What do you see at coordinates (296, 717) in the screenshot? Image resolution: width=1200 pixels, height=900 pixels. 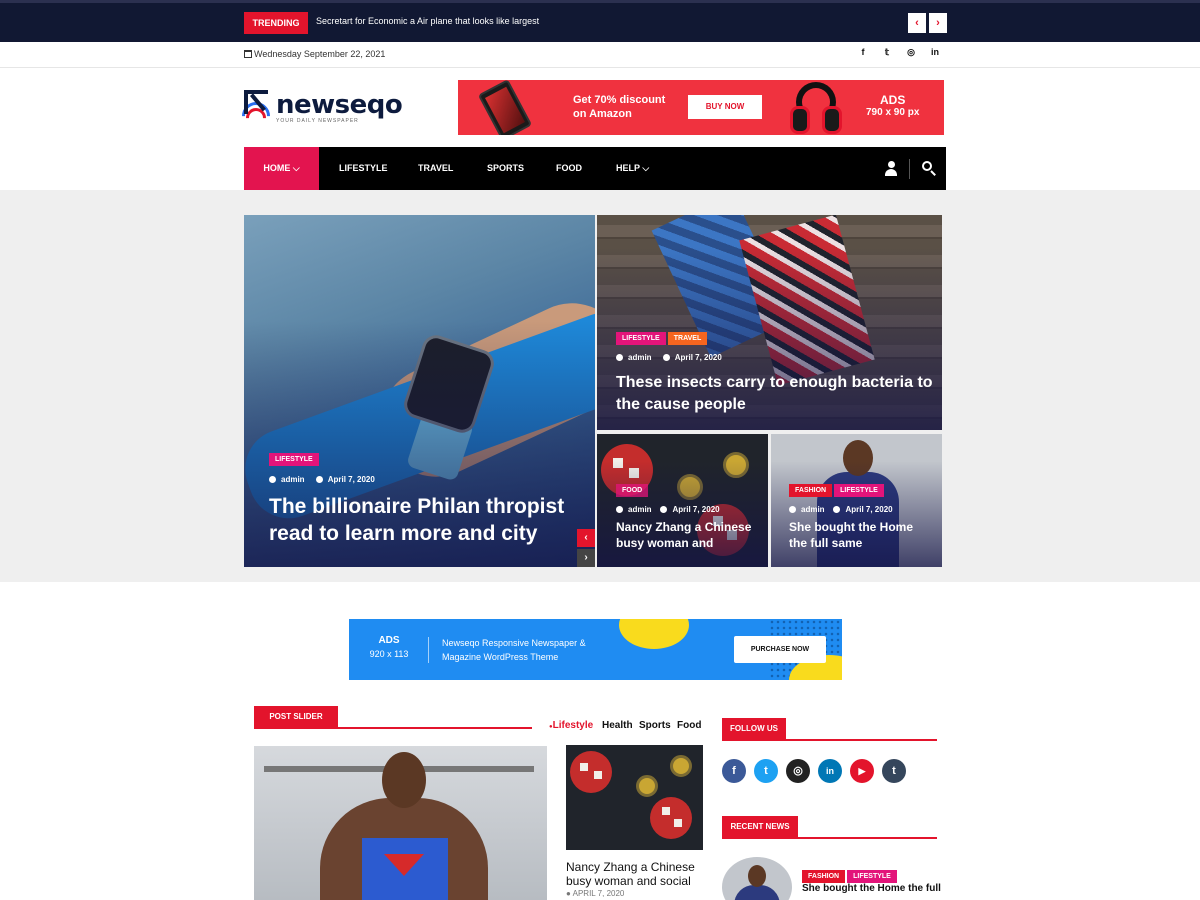 I see `post-slider-heading: POST SLIDER` at bounding box center [296, 717].